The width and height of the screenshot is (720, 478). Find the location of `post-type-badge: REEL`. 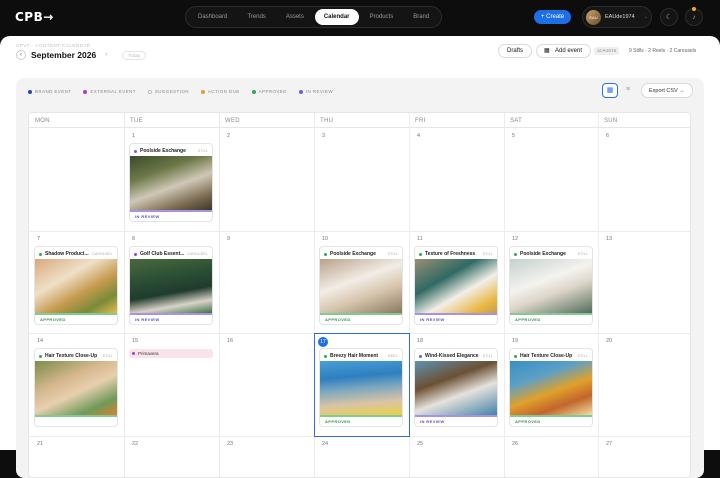

post-type-badge: REEL is located at coordinates (393, 355).